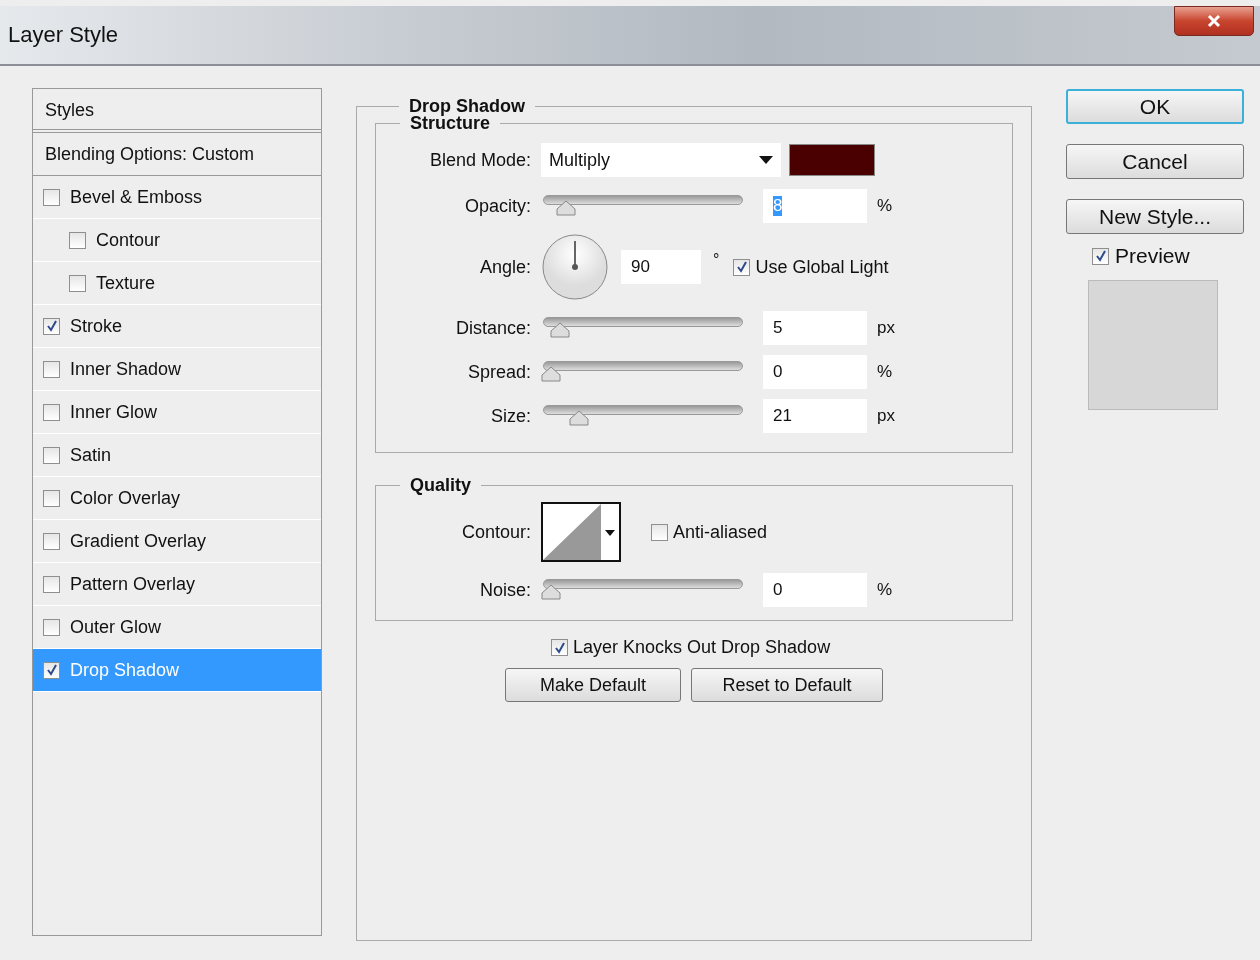 Image resolution: width=1260 pixels, height=960 pixels. Describe the element at coordinates (822, 267) in the screenshot. I see `checkbox-label: Use Global Light` at that location.